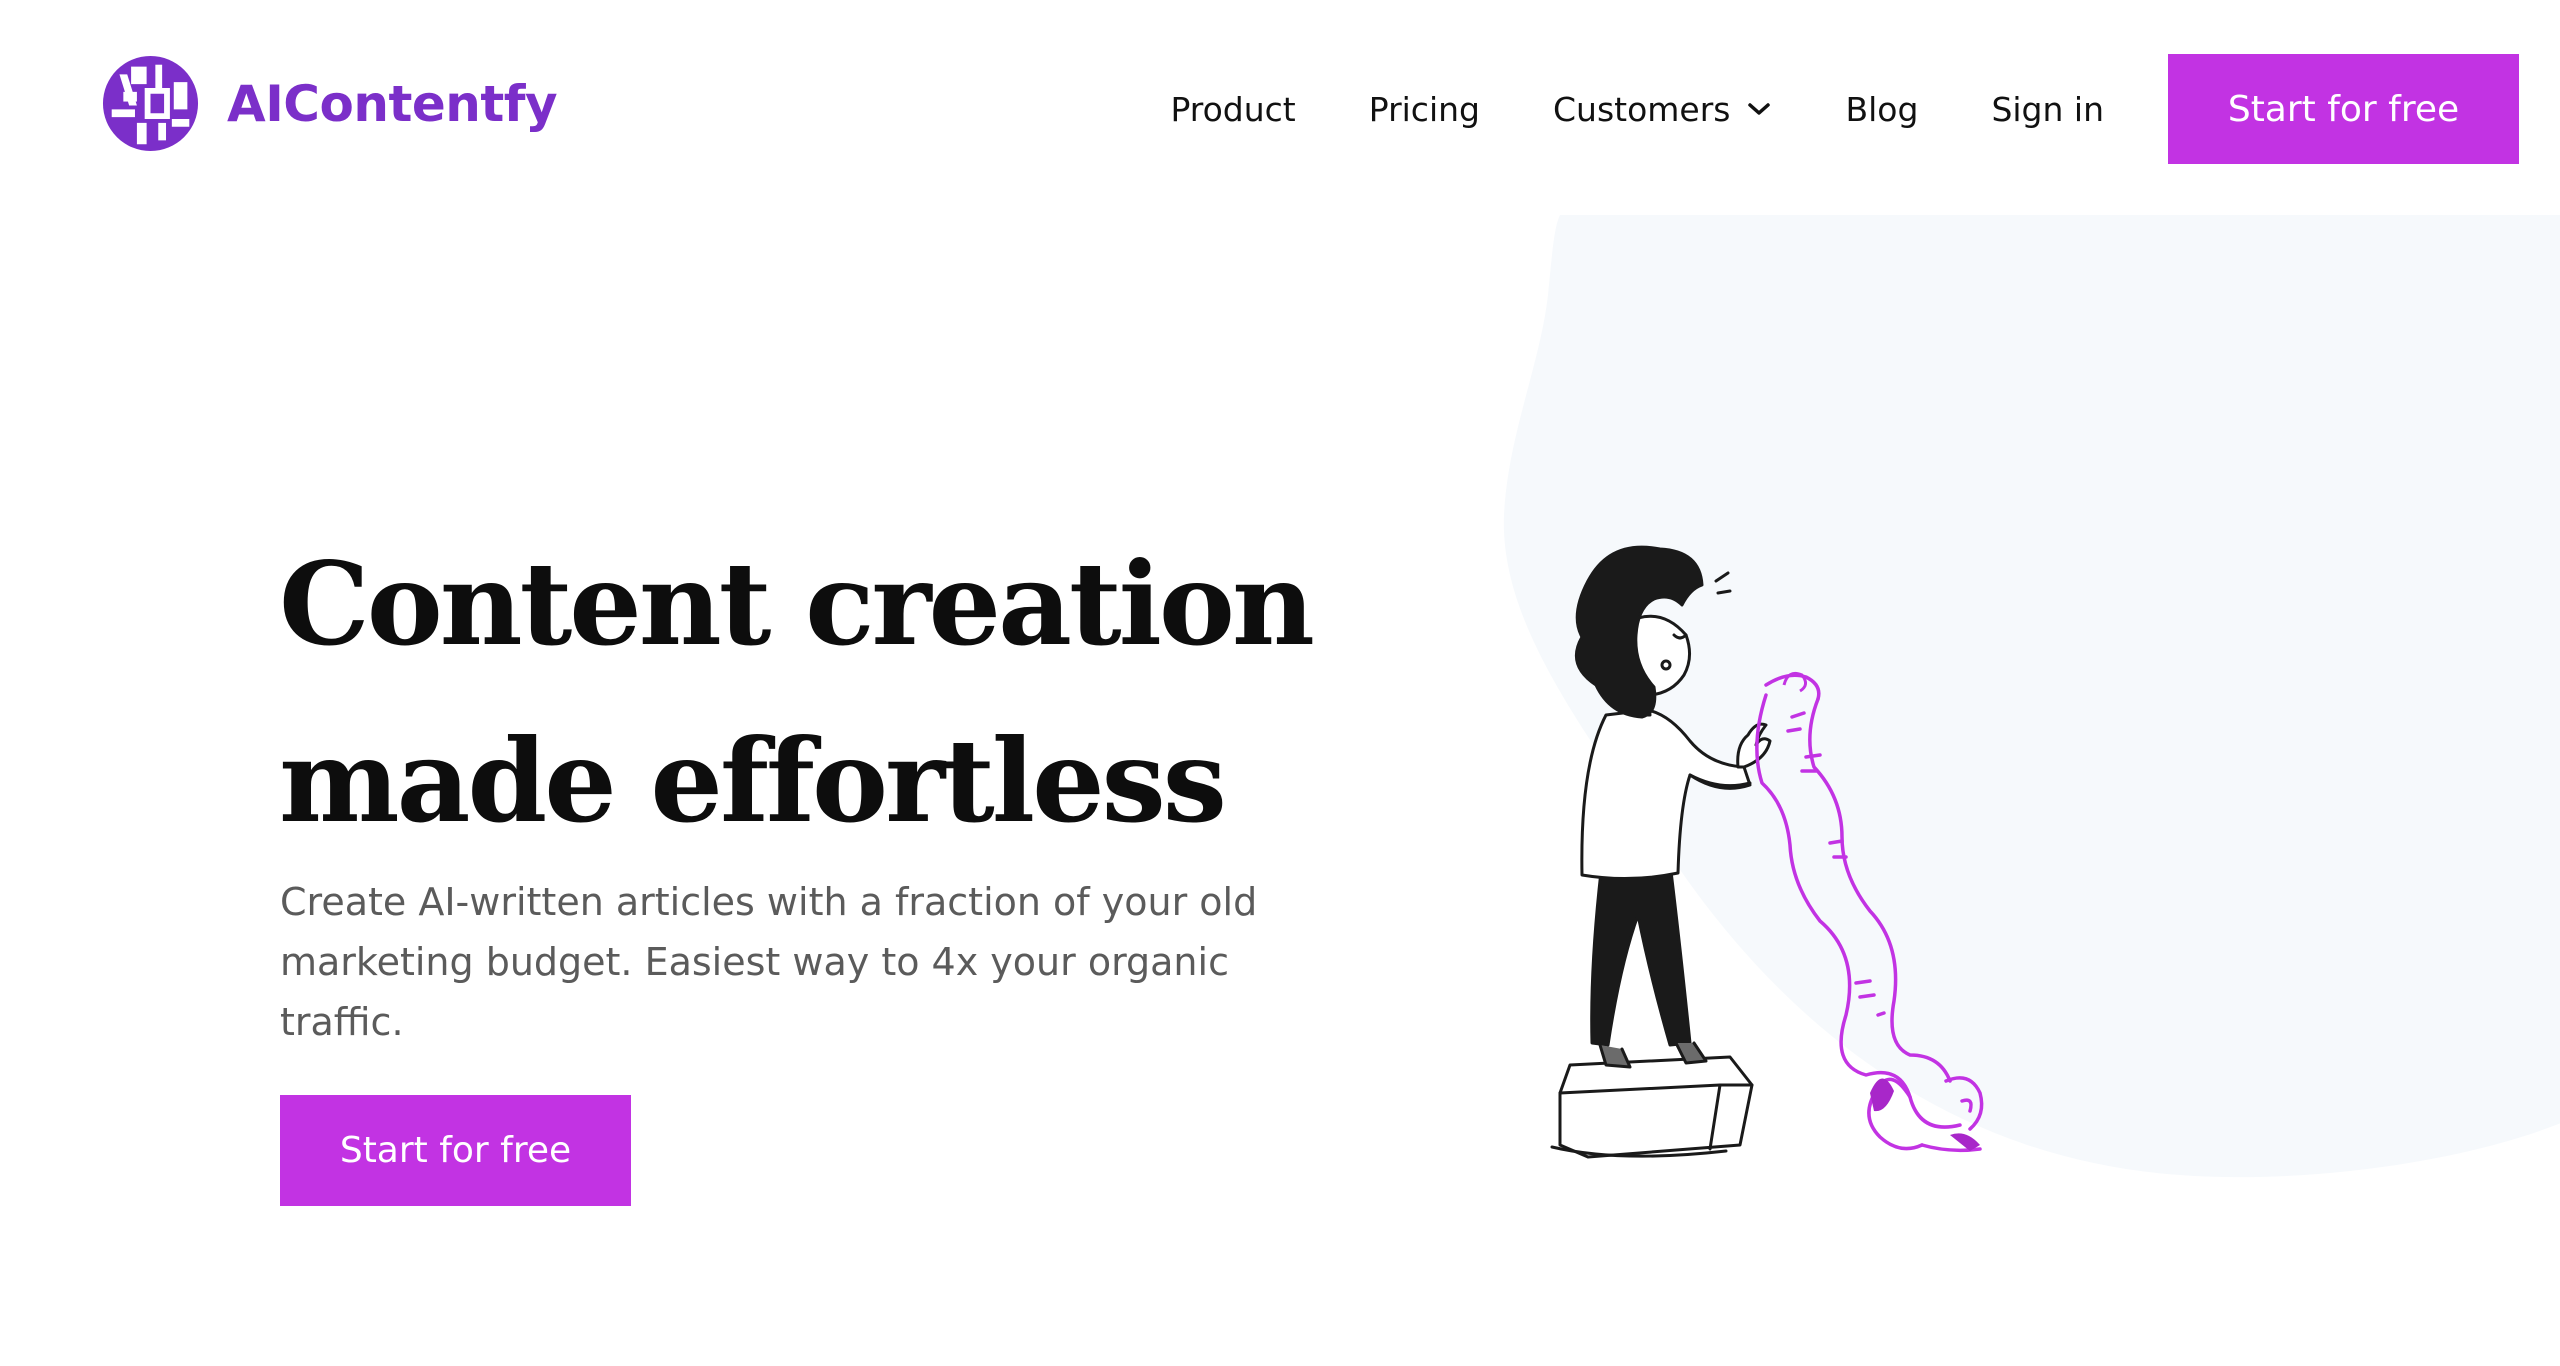 This screenshot has width=2560, height=1366. What do you see at coordinates (1767, 852) in the screenshot?
I see `woman-reading-scroll-illustration` at bounding box center [1767, 852].